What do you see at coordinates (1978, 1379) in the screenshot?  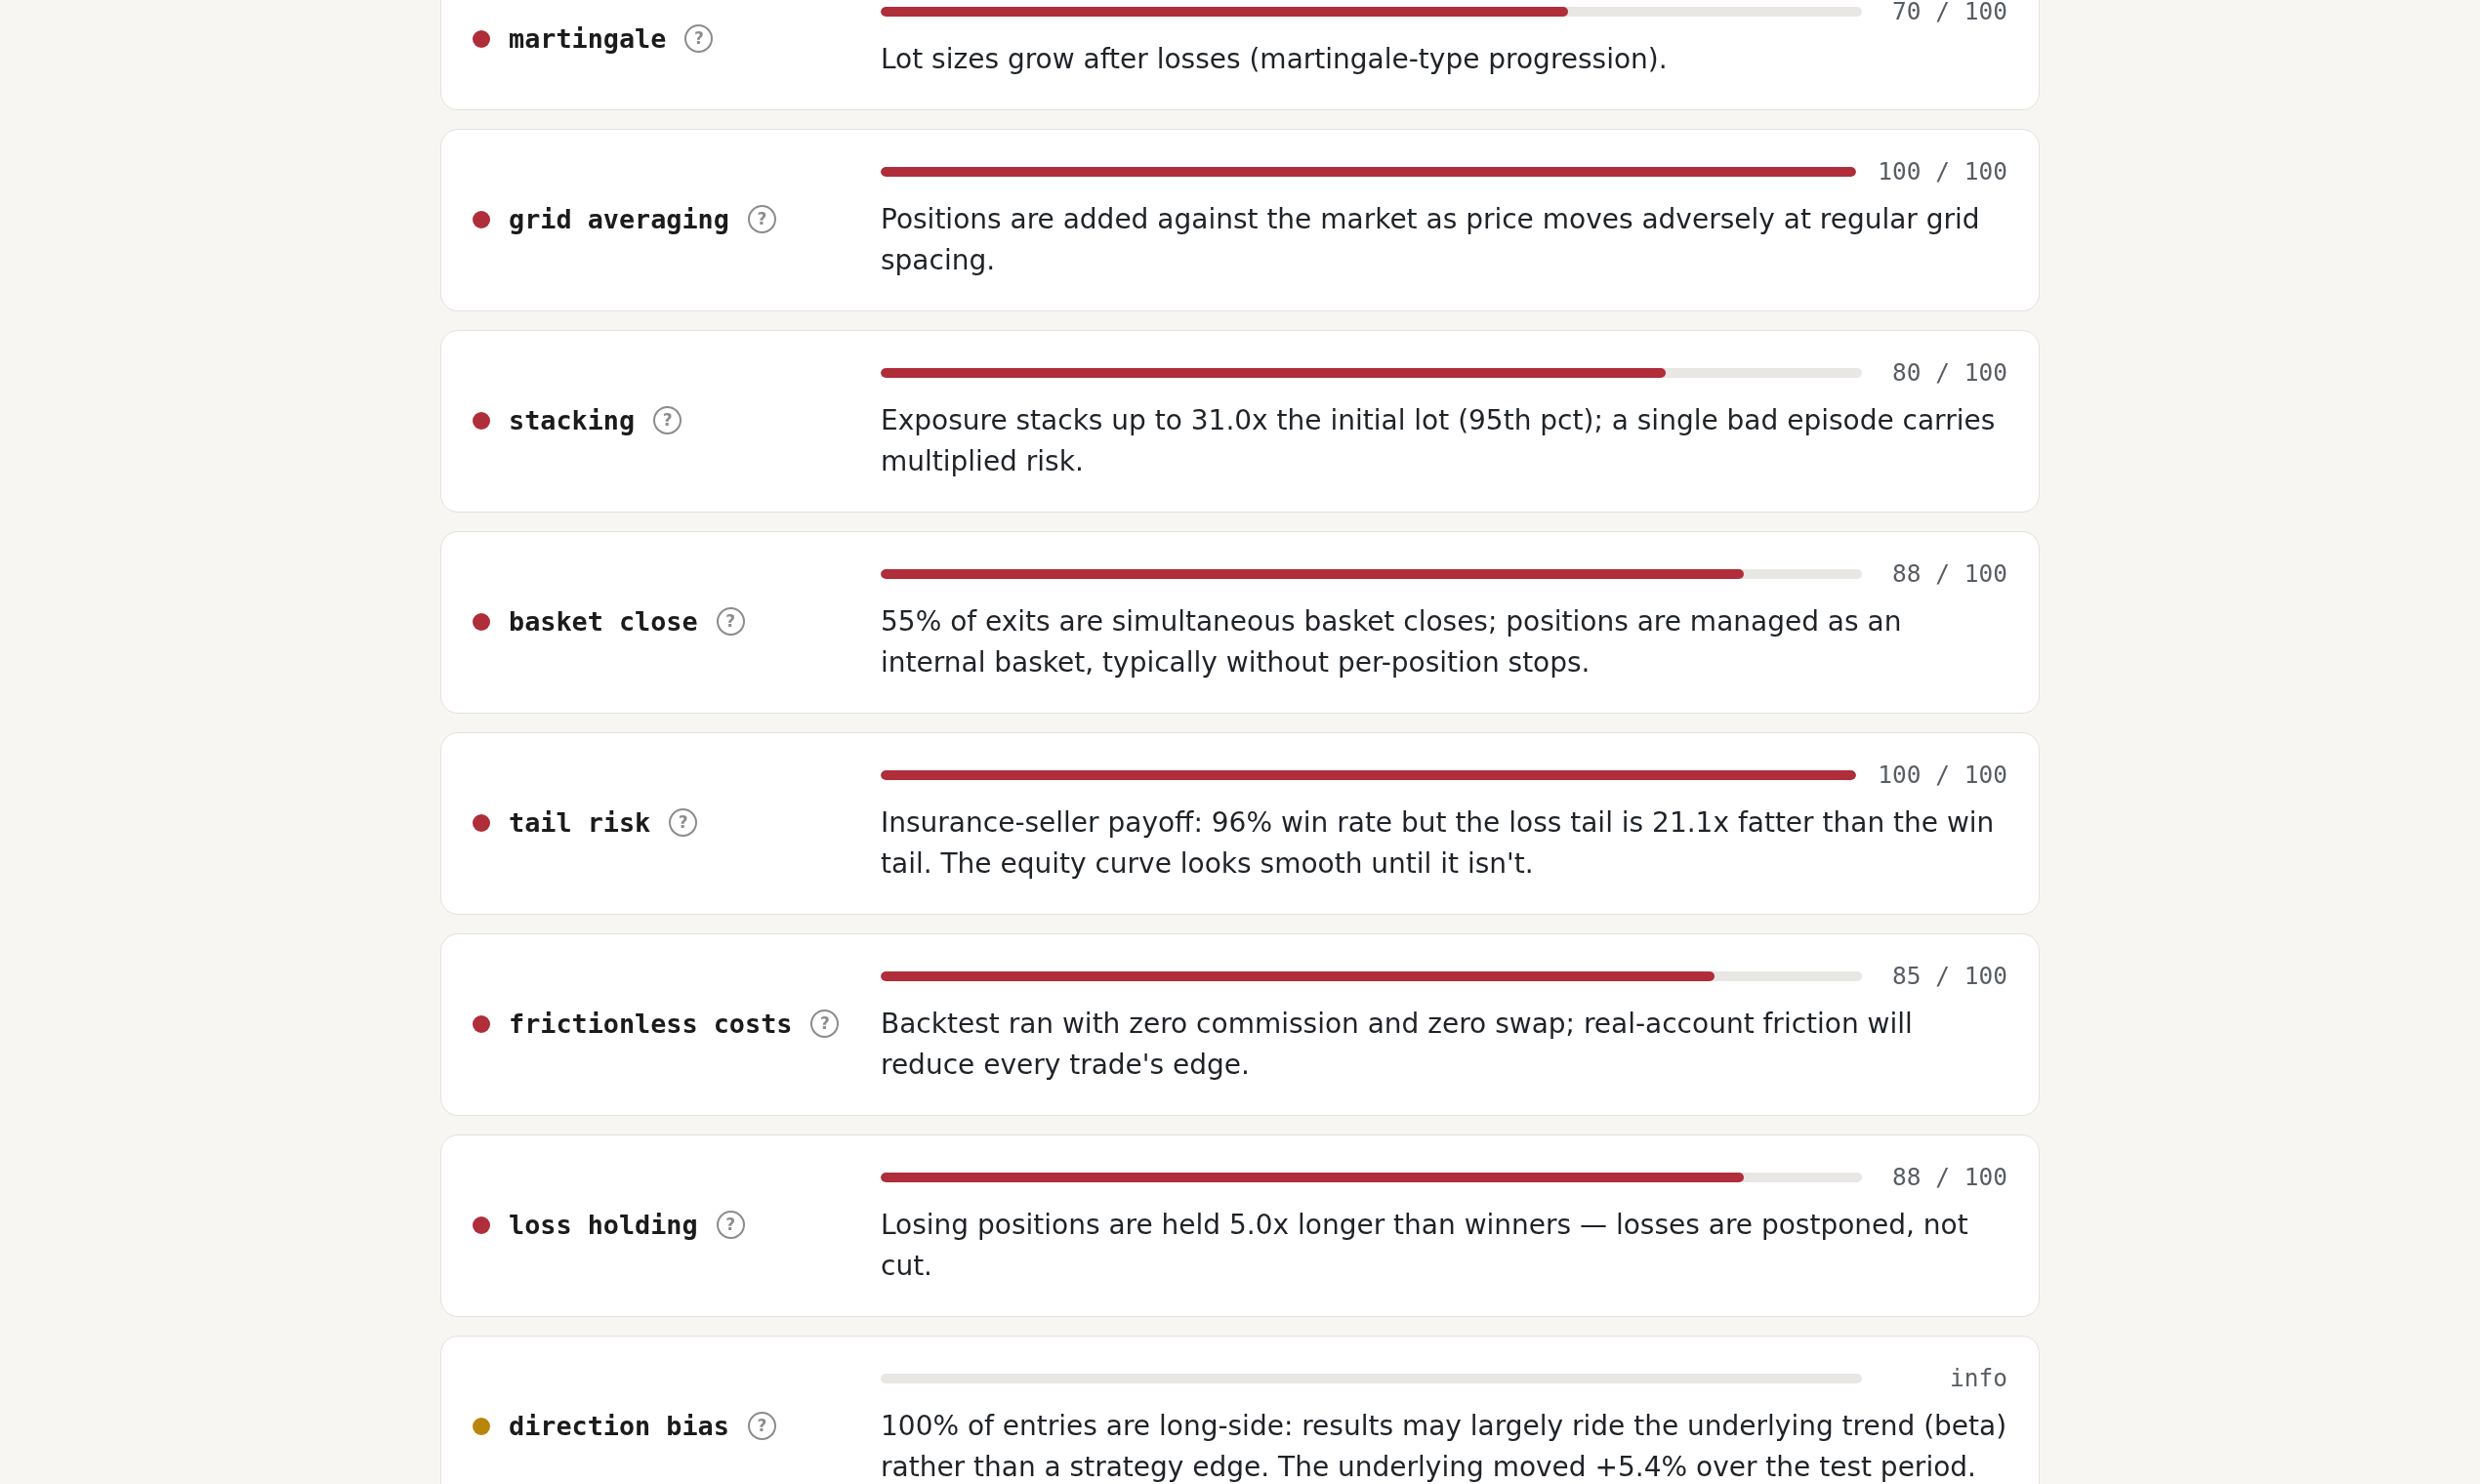 I see `score-text: info` at bounding box center [1978, 1379].